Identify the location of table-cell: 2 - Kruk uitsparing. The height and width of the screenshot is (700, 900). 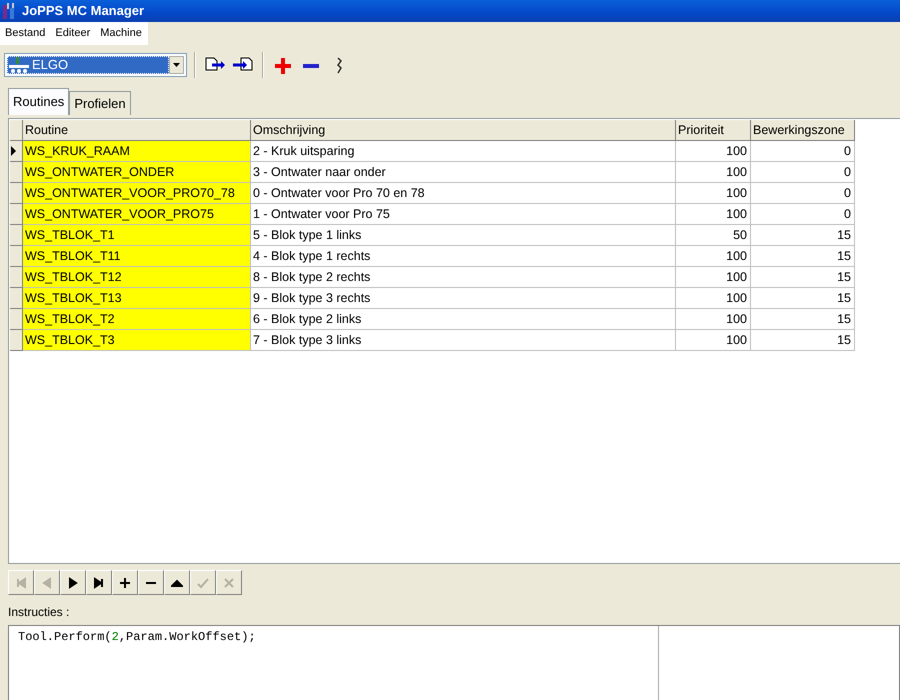
(463, 151).